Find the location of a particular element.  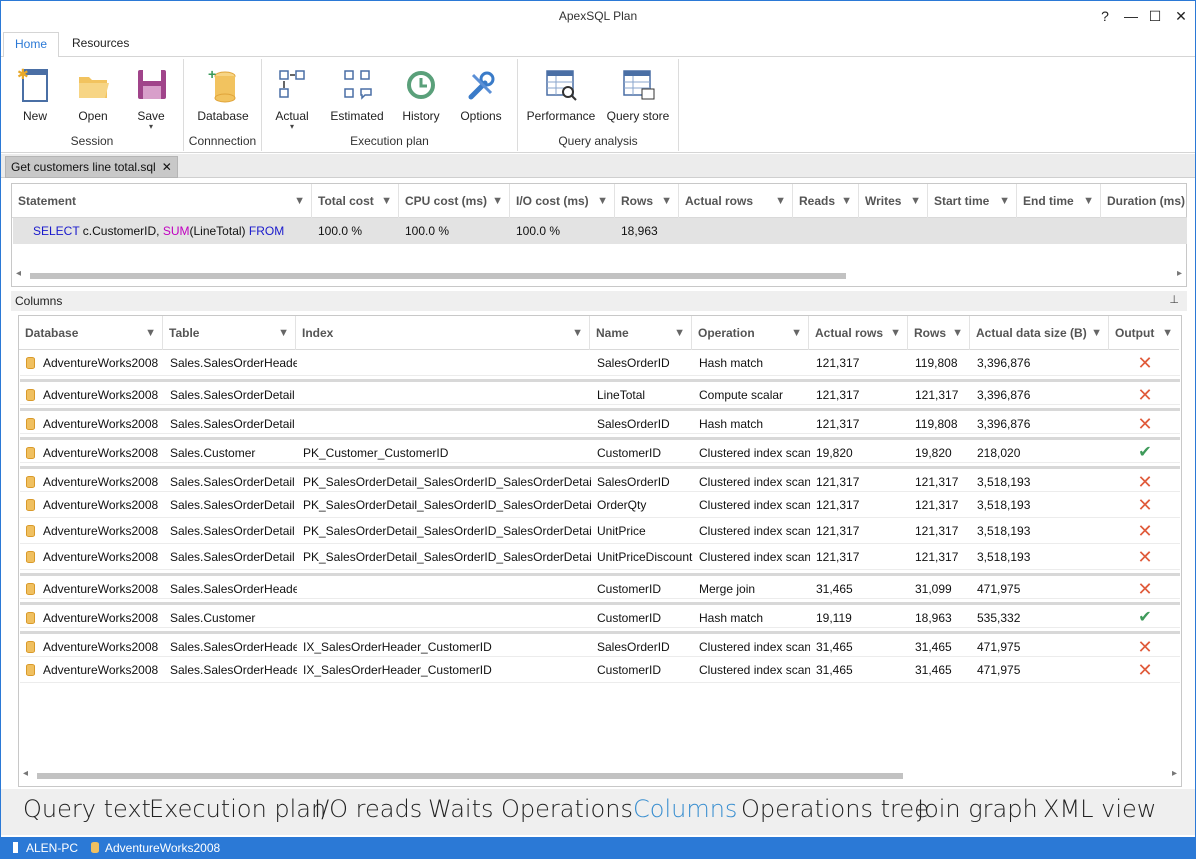

statement-hscrollbar: ◂ ▸ is located at coordinates (599, 275).